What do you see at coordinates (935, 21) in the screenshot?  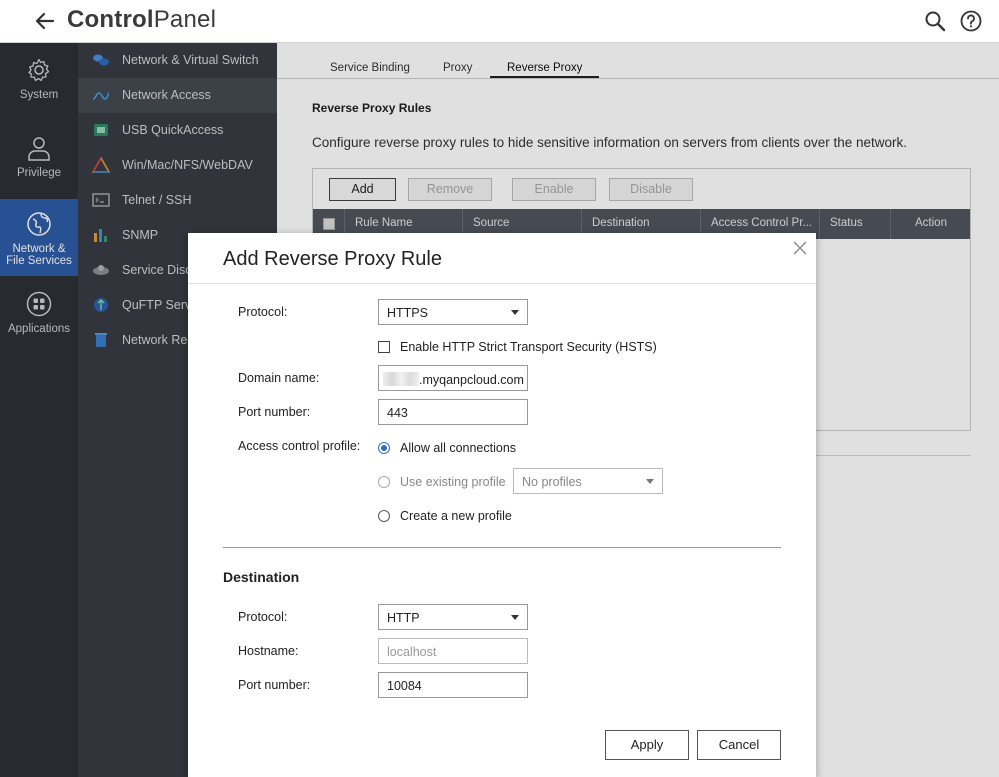 I see `search-icon` at bounding box center [935, 21].